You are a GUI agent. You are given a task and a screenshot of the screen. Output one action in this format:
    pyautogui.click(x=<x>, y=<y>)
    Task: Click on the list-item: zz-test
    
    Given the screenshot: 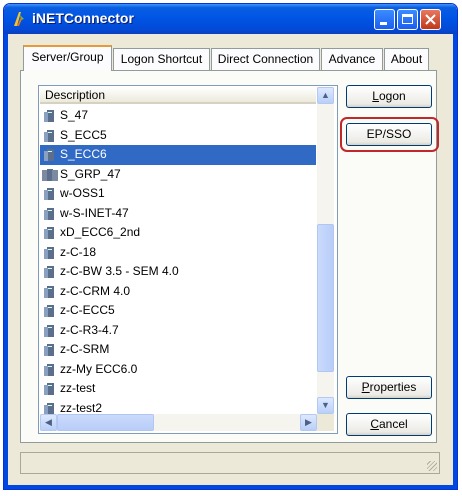 What is the action you would take?
    pyautogui.click(x=178, y=389)
    